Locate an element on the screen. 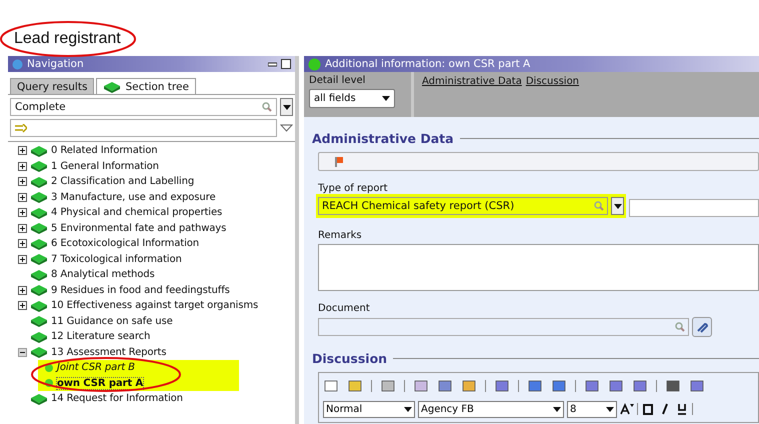 The width and height of the screenshot is (759, 424). tree-item: Joint CSR part B is located at coordinates (96, 368).